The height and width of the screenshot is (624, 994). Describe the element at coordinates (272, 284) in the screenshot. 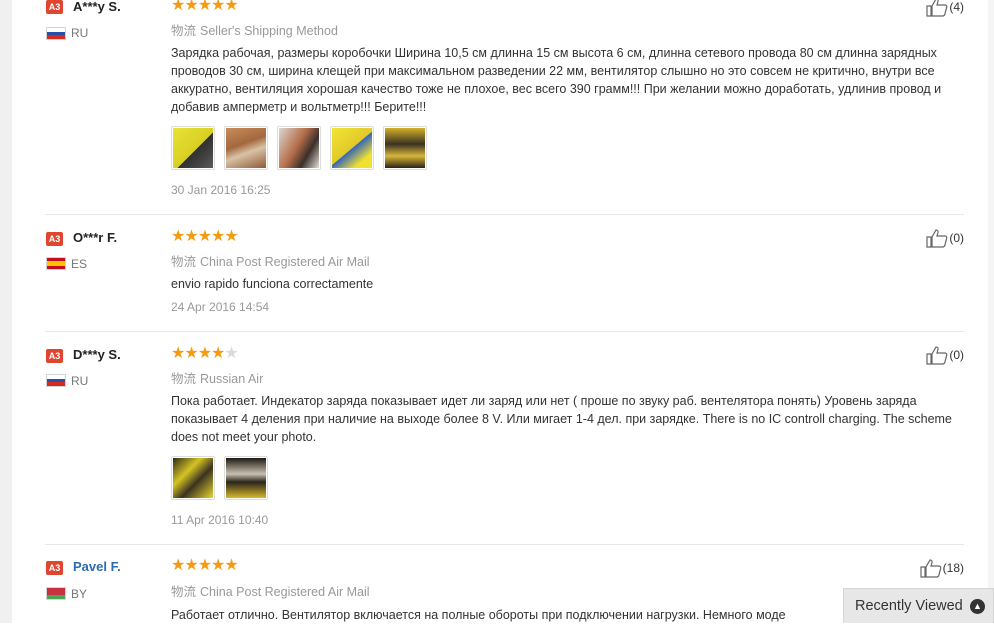

I see `review-text: envio rapido funciona correctamente` at that location.